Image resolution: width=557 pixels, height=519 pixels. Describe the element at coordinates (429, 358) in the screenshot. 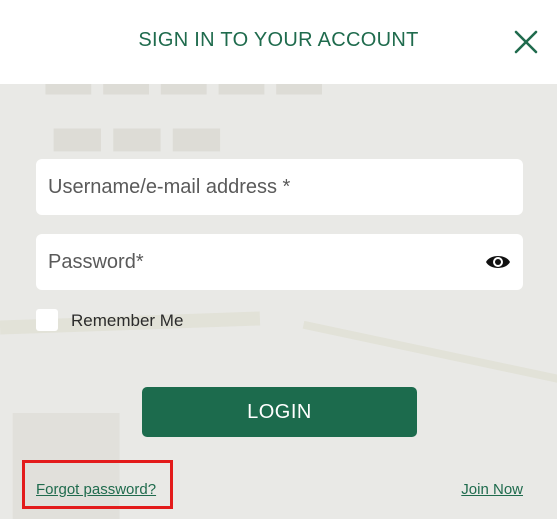

I see `background-stripe` at that location.